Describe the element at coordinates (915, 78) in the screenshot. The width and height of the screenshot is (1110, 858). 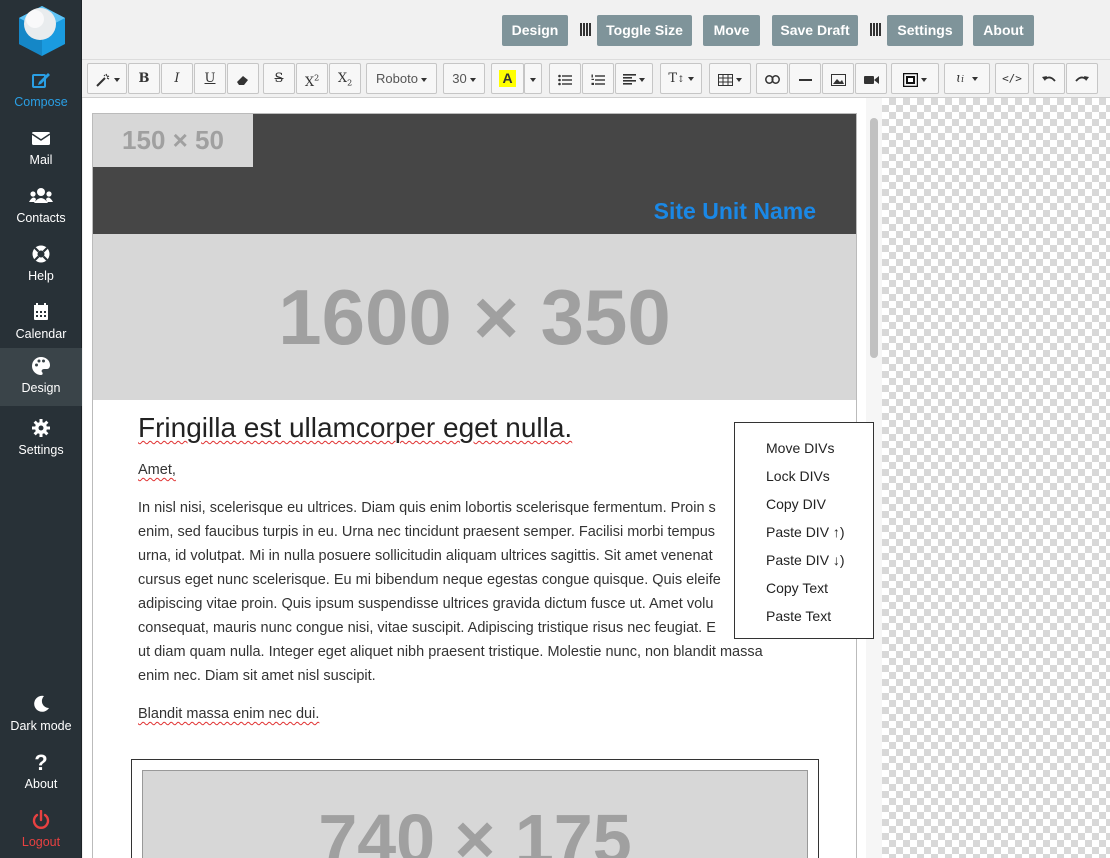
I see `background-dropdown` at that location.